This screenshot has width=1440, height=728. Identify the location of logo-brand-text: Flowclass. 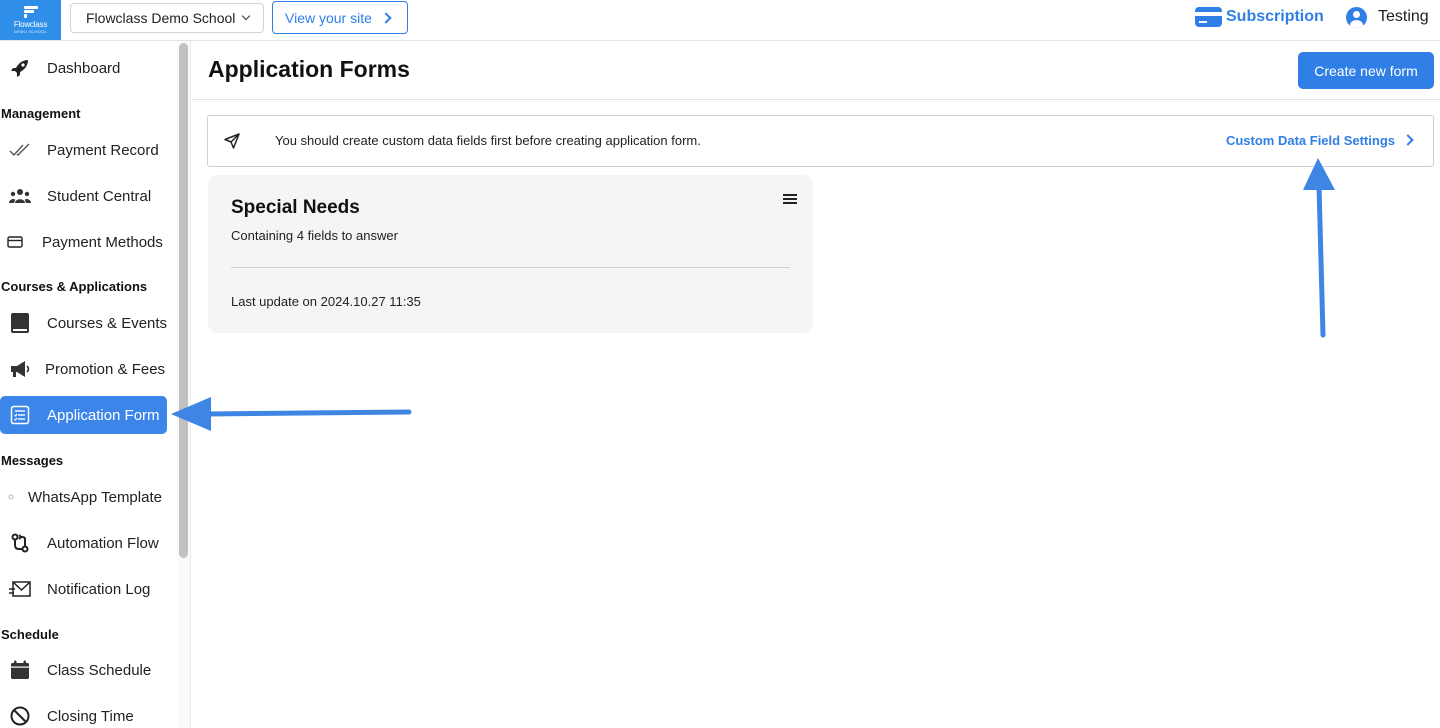
(30, 24).